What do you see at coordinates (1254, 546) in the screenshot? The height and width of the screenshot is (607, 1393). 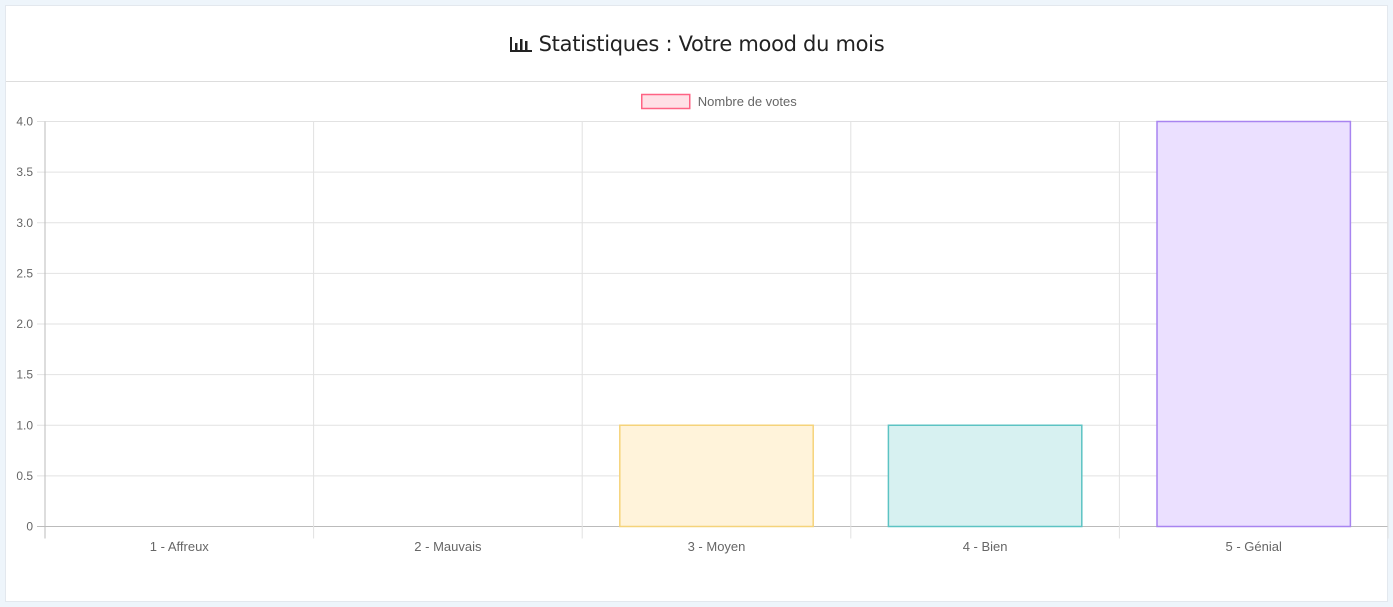 I see `x-tick-label: 5 - Génial` at bounding box center [1254, 546].